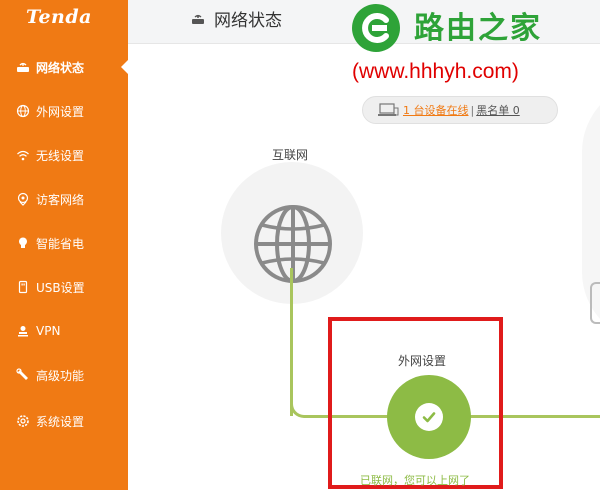 The image size is (600, 490). I want to click on check-icon, so click(429, 417).